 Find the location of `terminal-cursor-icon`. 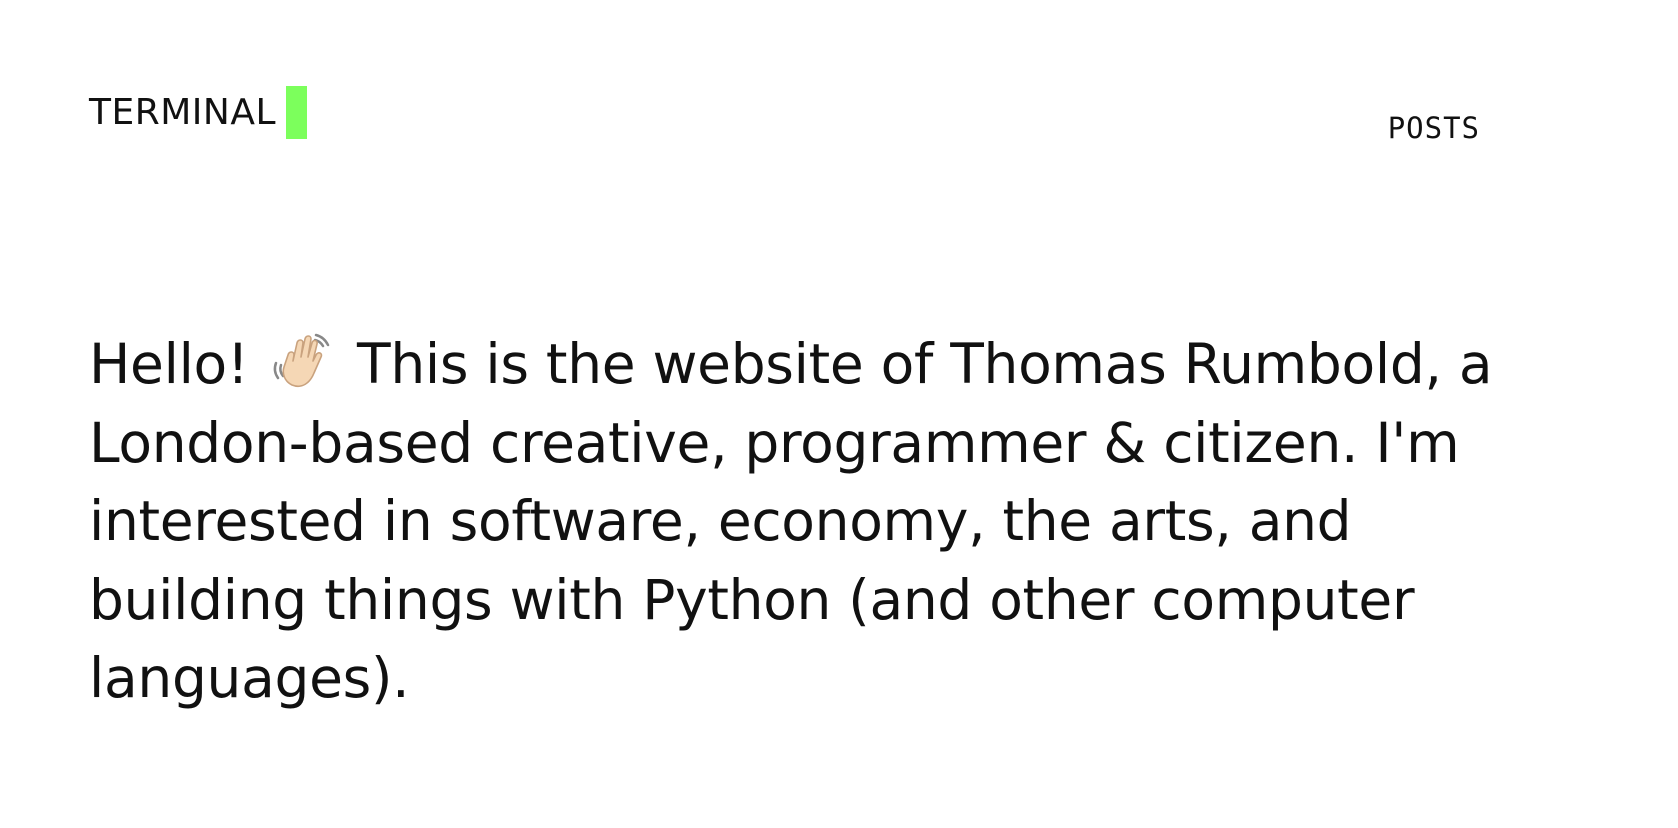

terminal-cursor-icon is located at coordinates (297, 112).